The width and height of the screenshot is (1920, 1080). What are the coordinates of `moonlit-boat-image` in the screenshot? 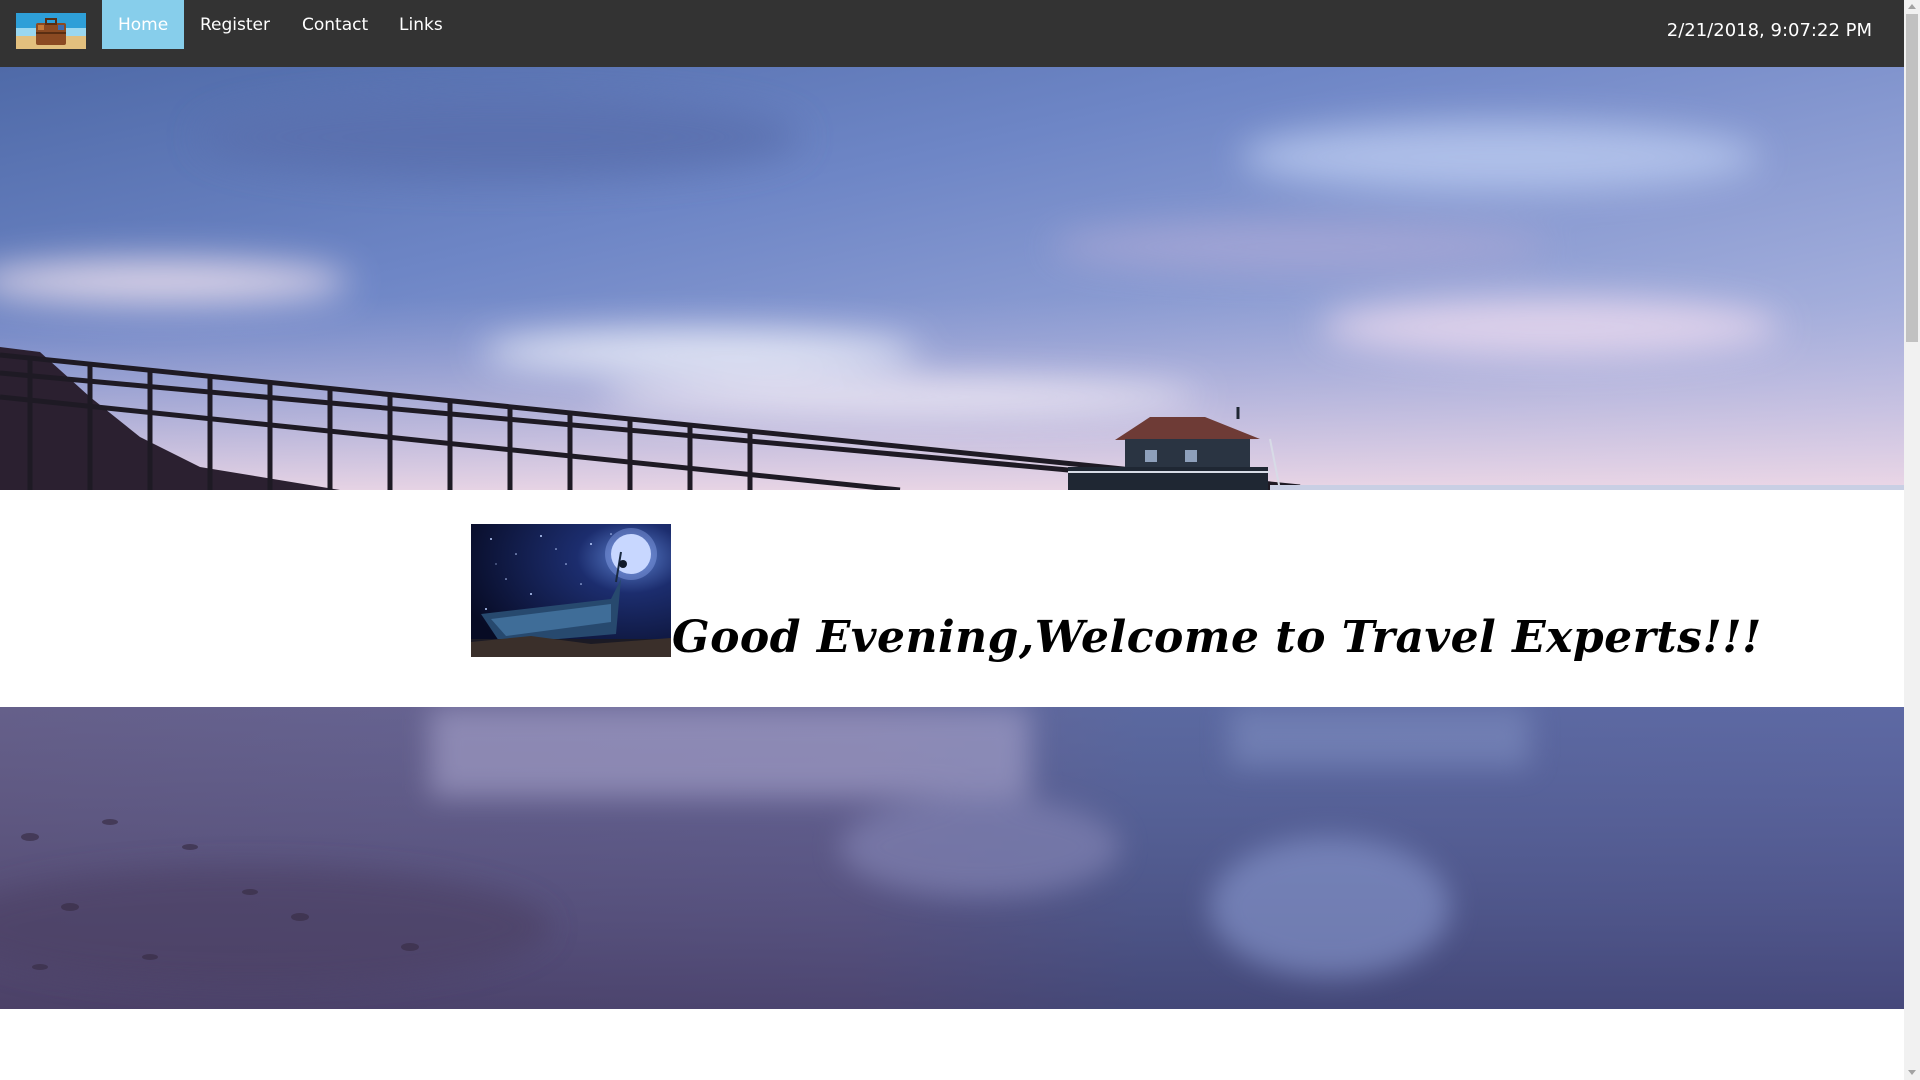 It's located at (571, 590).